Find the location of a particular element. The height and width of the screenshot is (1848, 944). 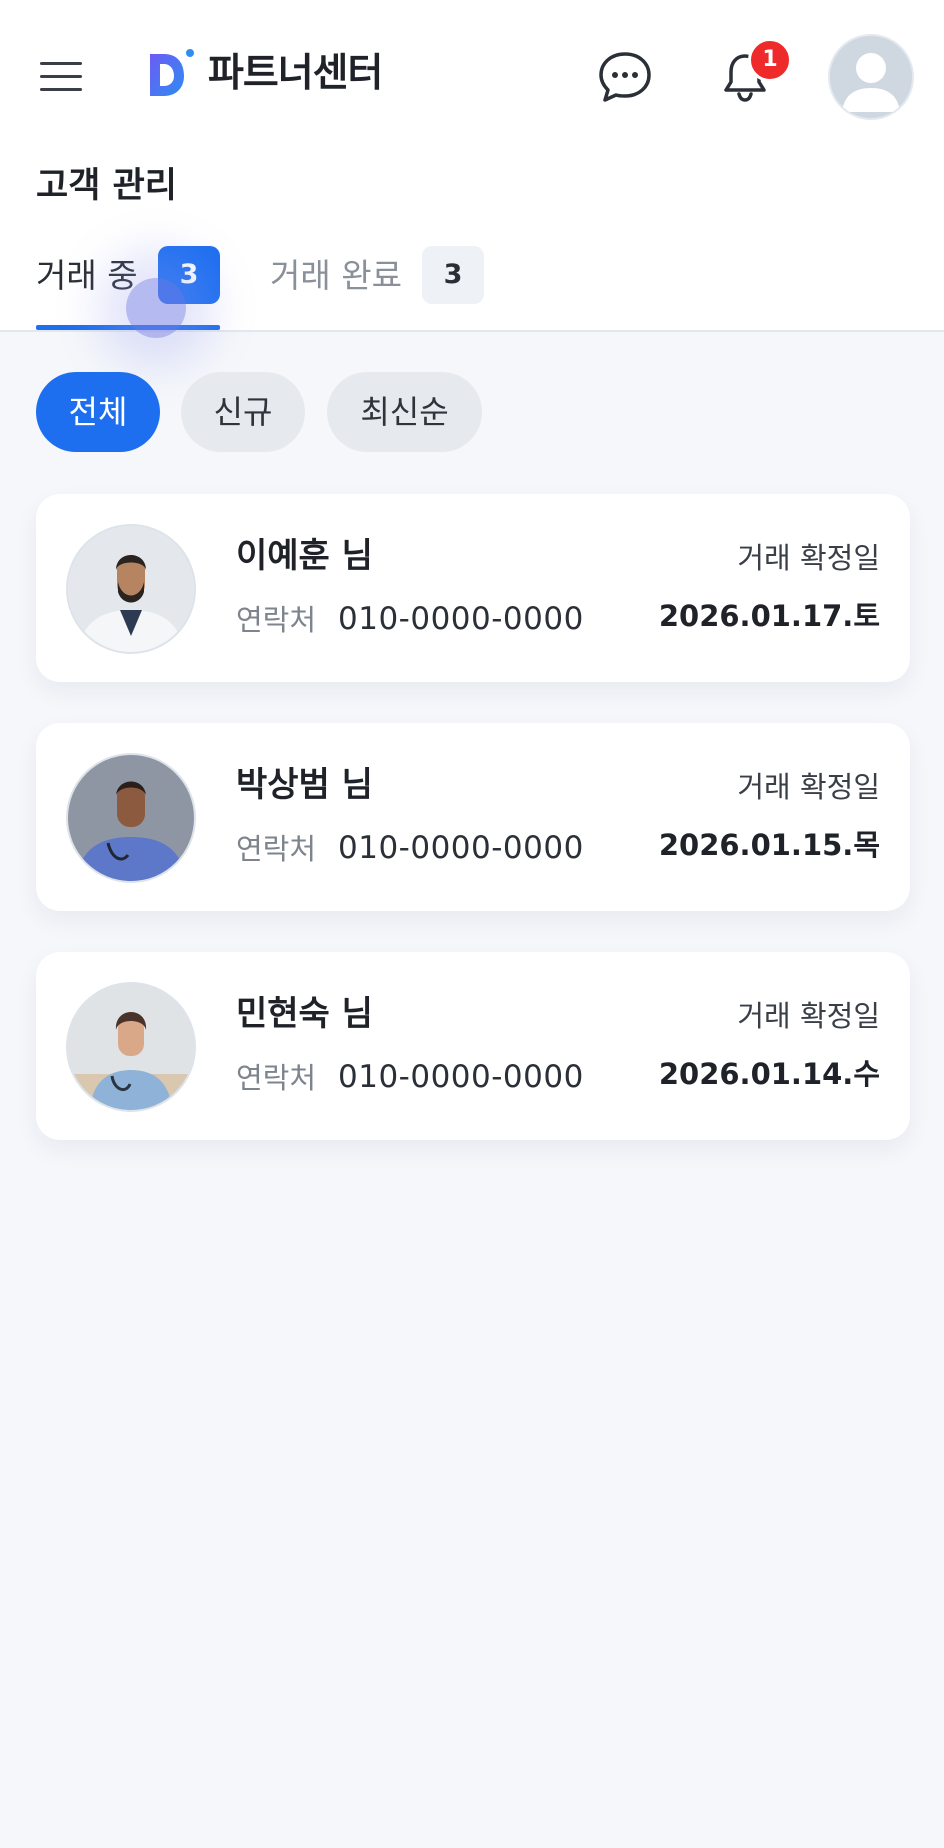

logo-icon is located at coordinates (172, 72).